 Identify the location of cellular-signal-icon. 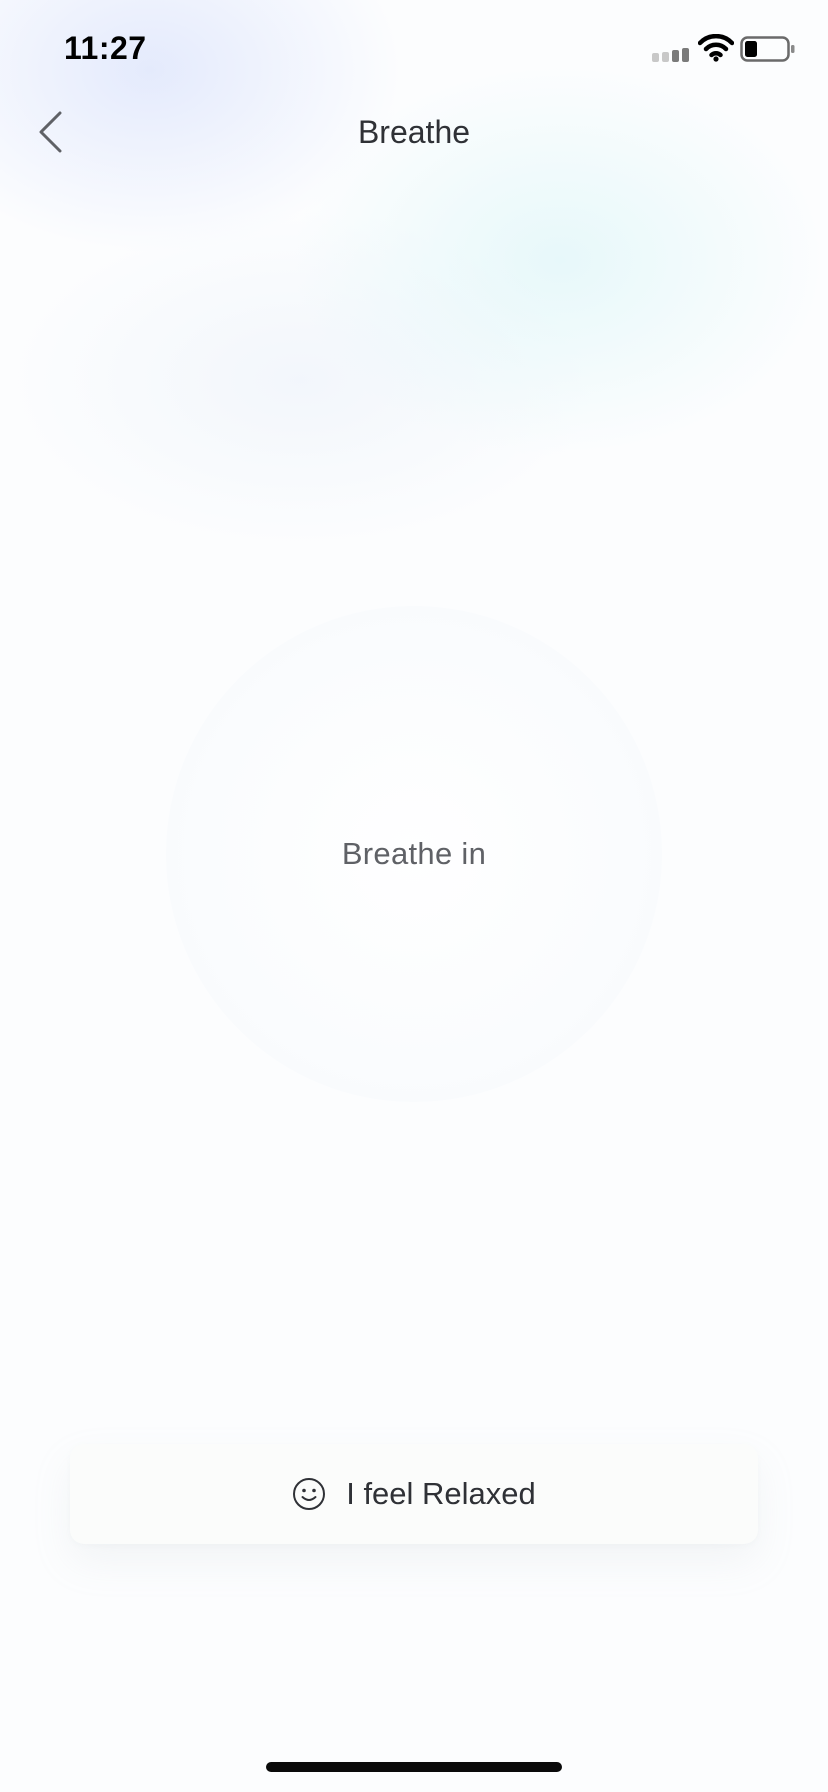
(670, 55).